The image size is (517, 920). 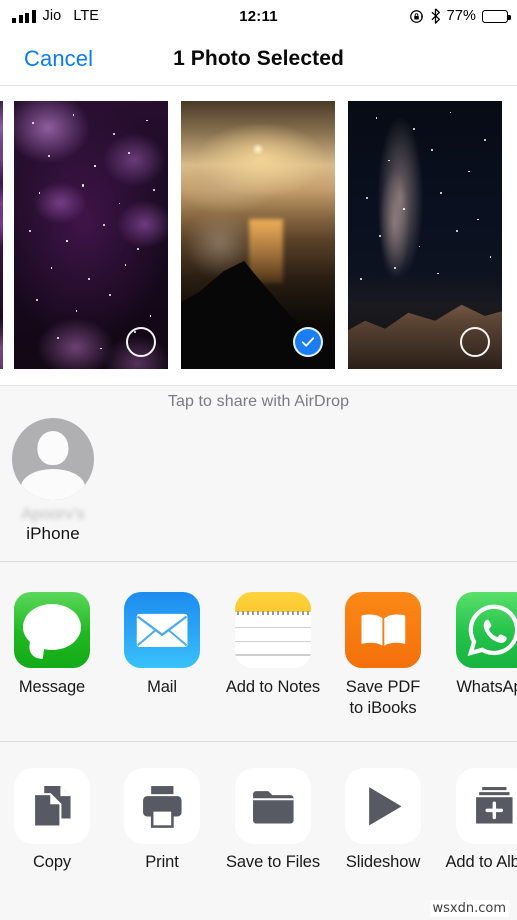 I want to click on action-copy: Copy, so click(x=52, y=820).